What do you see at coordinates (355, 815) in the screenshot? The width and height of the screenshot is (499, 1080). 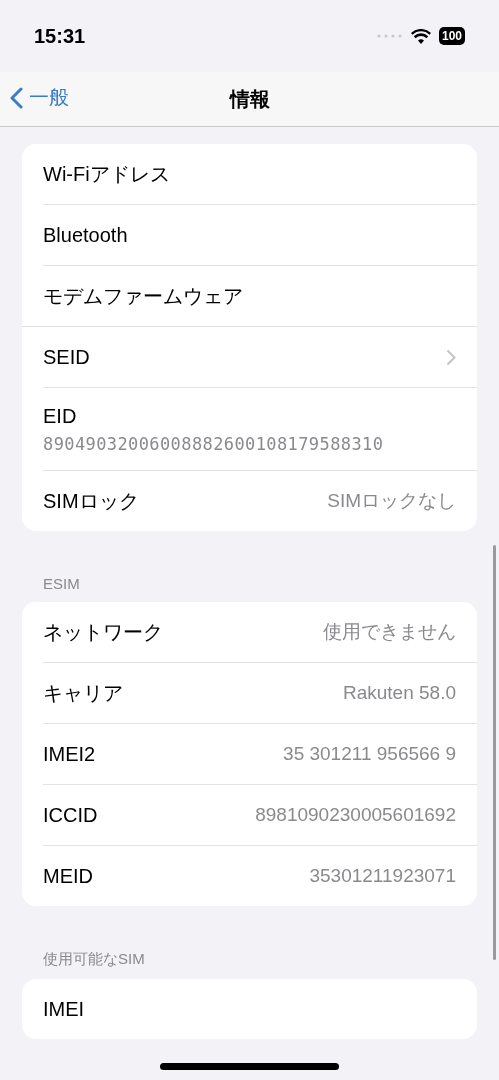 I see `row-value: 8981090230005601692` at bounding box center [355, 815].